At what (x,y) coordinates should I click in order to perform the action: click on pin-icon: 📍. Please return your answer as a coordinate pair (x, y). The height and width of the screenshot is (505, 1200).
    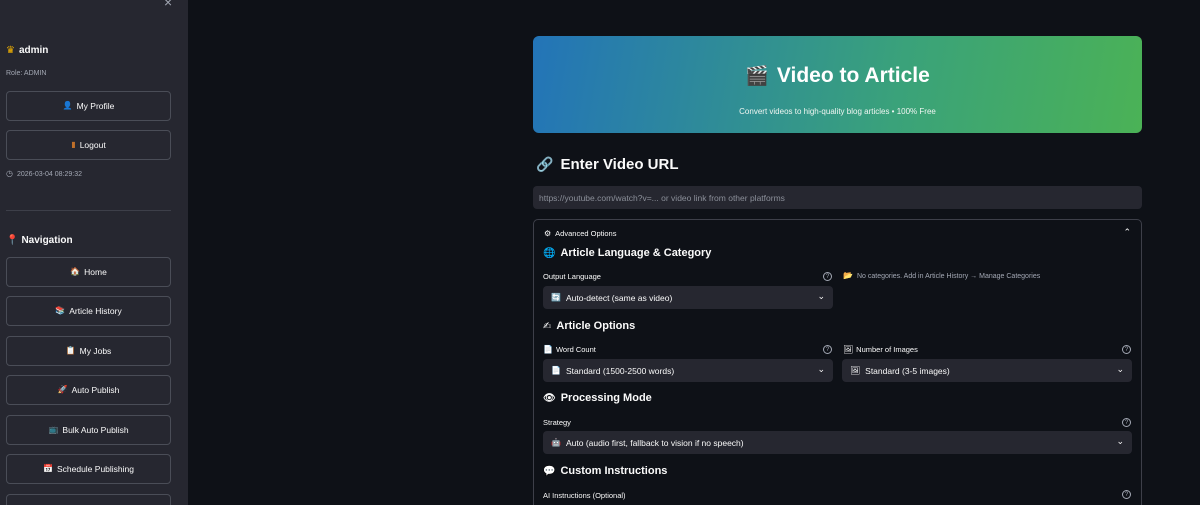
    Looking at the image, I should click on (12, 240).